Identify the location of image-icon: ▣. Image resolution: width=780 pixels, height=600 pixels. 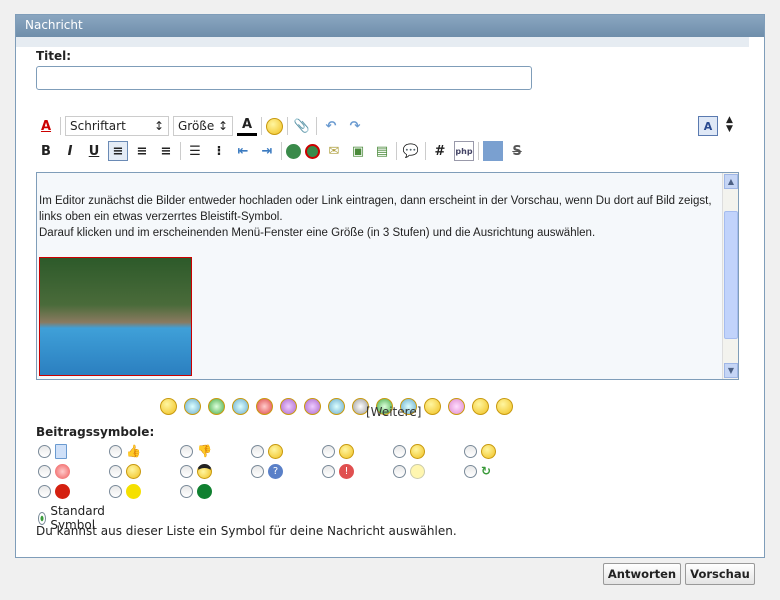
(358, 151).